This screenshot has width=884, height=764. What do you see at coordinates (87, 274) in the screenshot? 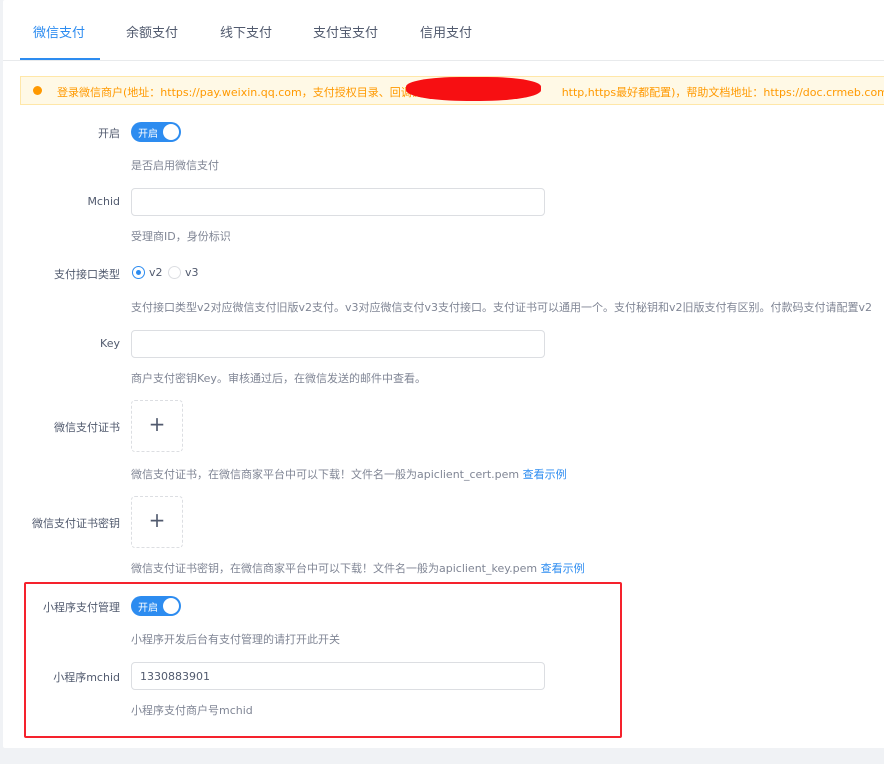
I see `api-type-label: 支付接口类型` at bounding box center [87, 274].